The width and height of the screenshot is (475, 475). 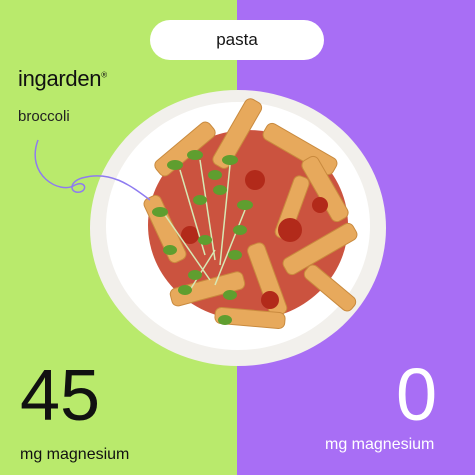 What do you see at coordinates (380, 444) in the screenshot?
I see `right-unit: mg magnesium` at bounding box center [380, 444].